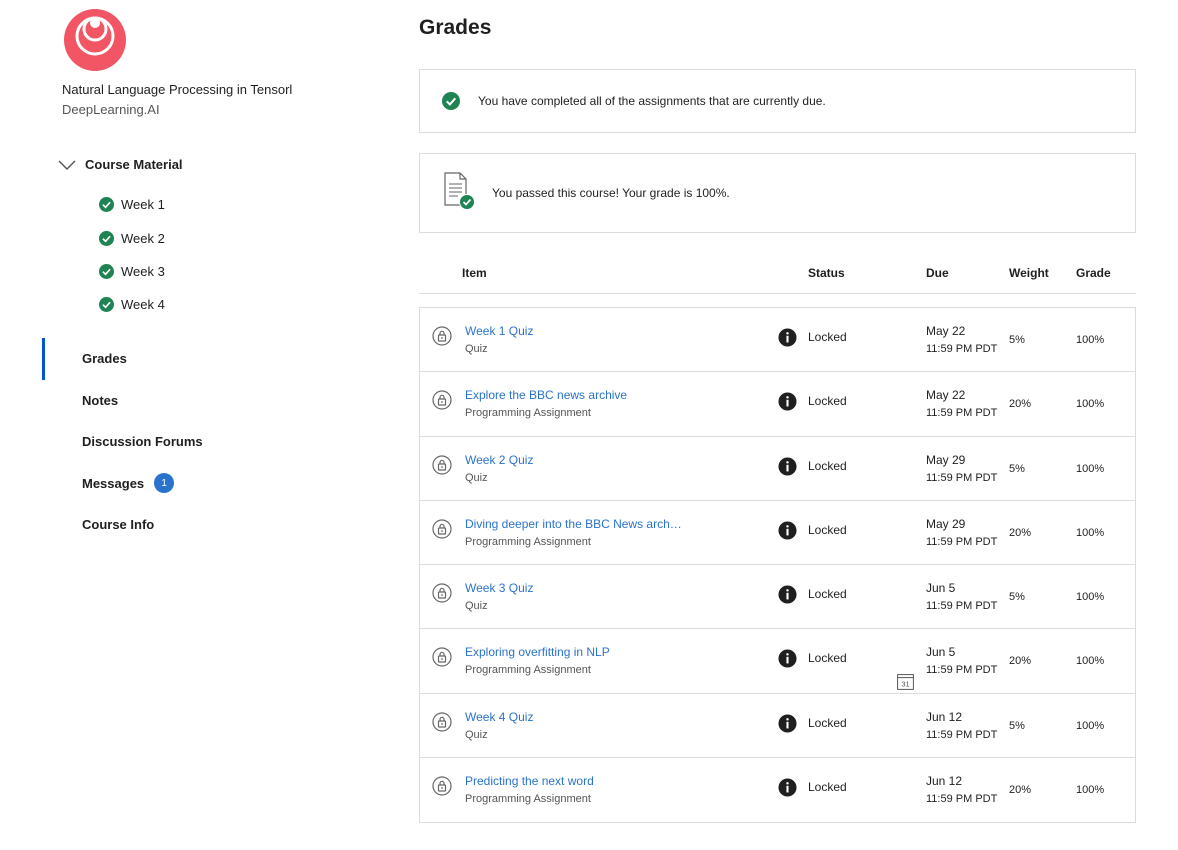 The height and width of the screenshot is (850, 1178). I want to click on item-title-link: Week 4 Quiz, so click(499, 717).